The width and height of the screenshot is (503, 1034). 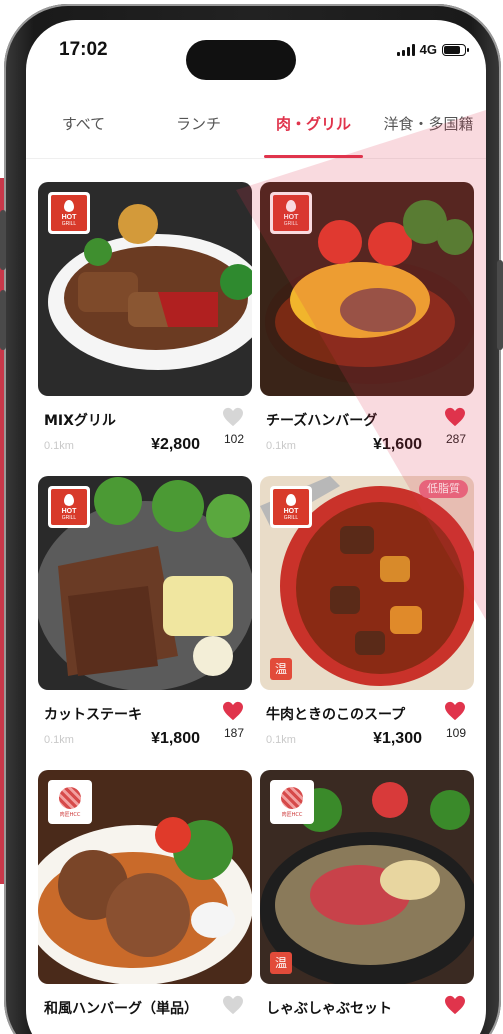 What do you see at coordinates (443, 489) in the screenshot?
I see `low-fat-tag: 低脂質` at bounding box center [443, 489].